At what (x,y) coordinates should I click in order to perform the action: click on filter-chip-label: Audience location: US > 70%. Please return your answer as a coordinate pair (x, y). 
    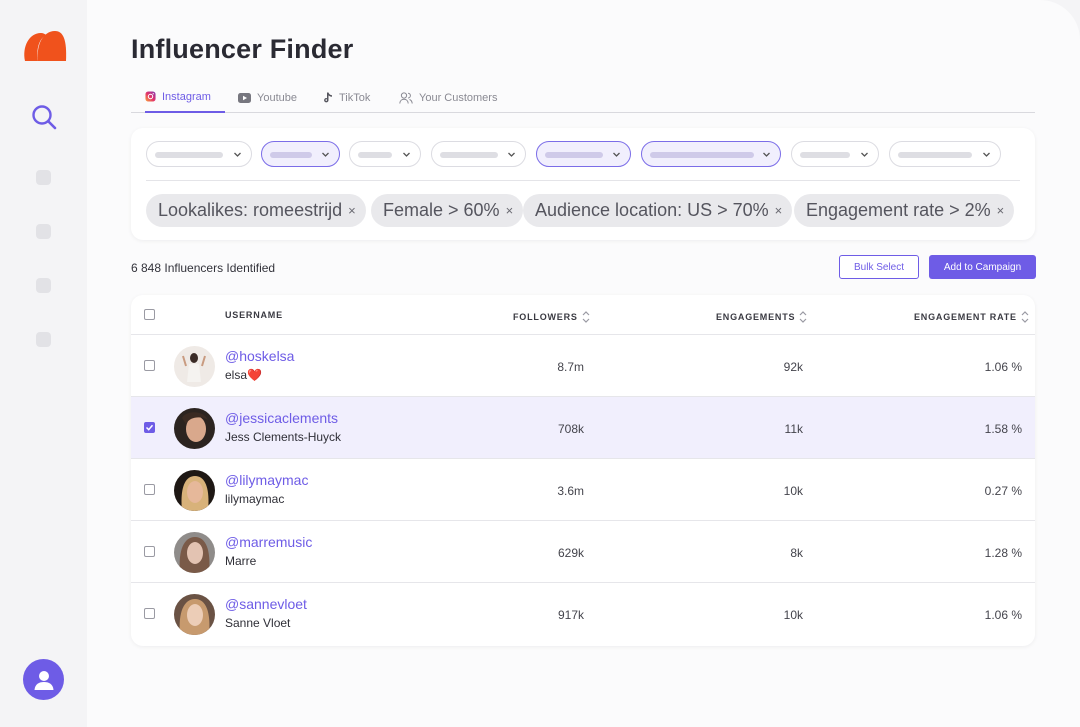
    Looking at the image, I should click on (652, 210).